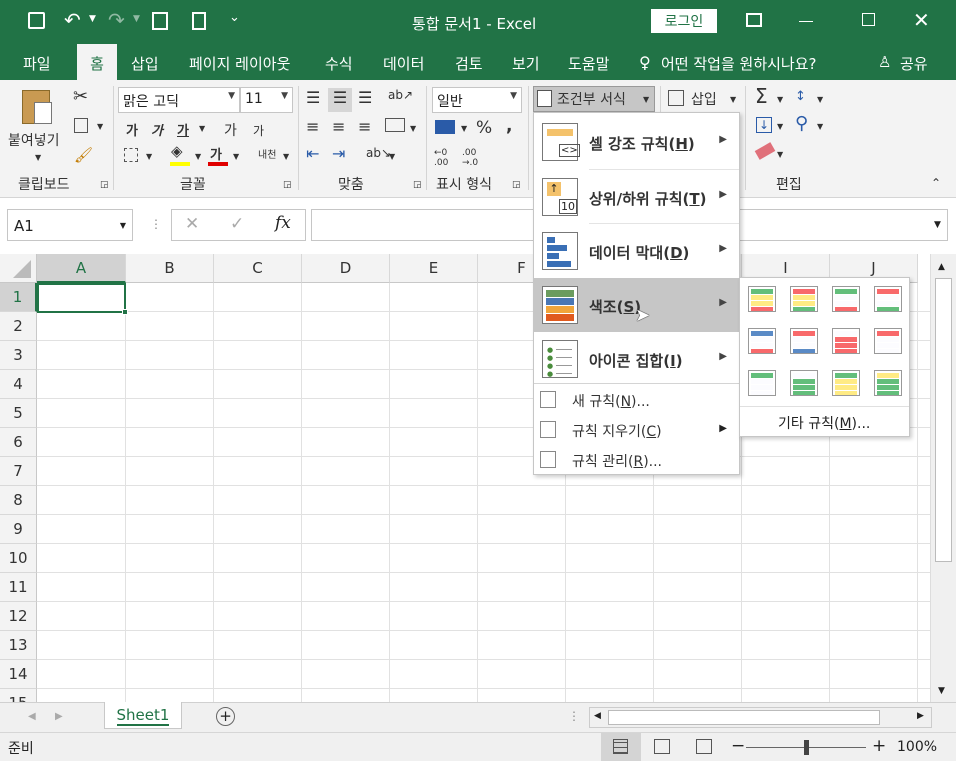 The width and height of the screenshot is (956, 761). What do you see at coordinates (339, 63) in the screenshot?
I see `tab-formulas: 수식` at bounding box center [339, 63].